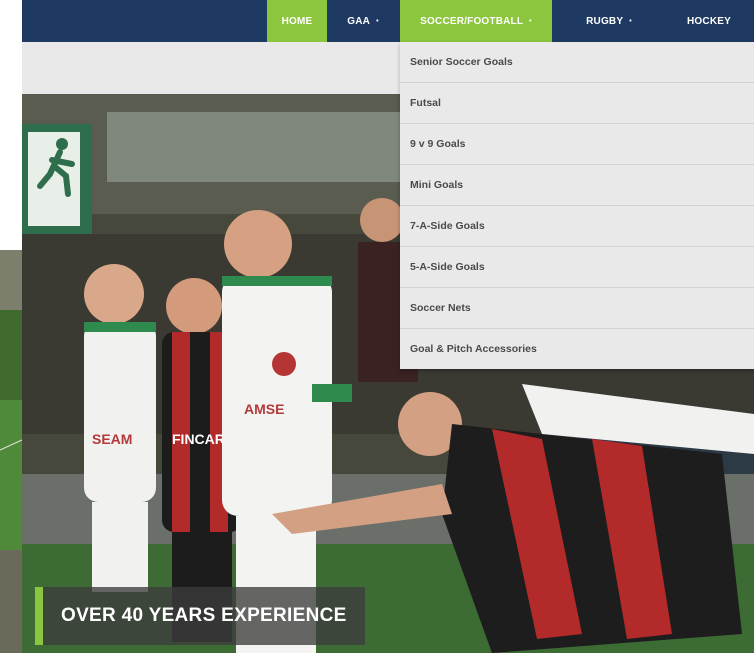  I want to click on nav-rugby: RUGBY •, so click(609, 21).